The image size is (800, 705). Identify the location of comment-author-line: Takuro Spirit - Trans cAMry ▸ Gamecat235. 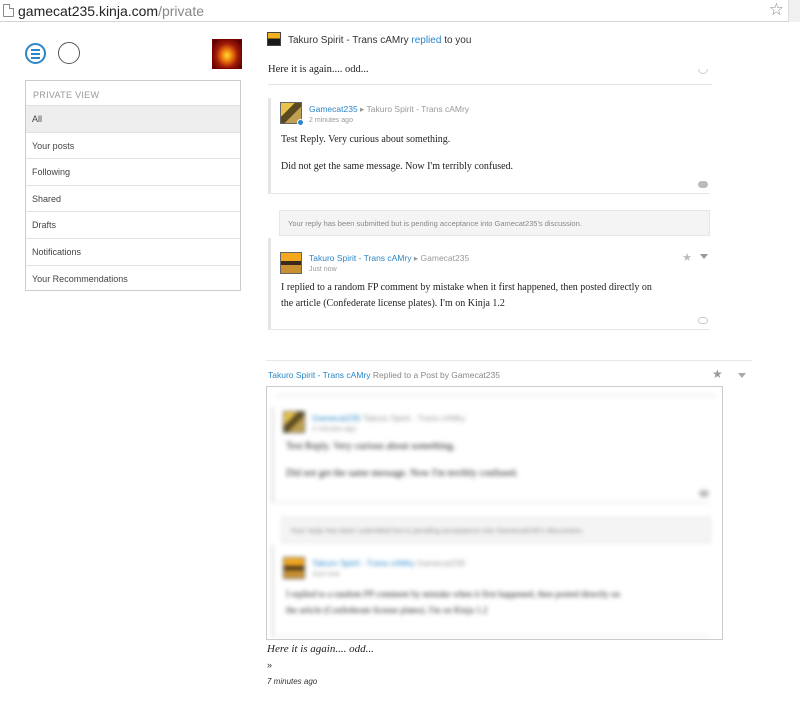
(389, 258).